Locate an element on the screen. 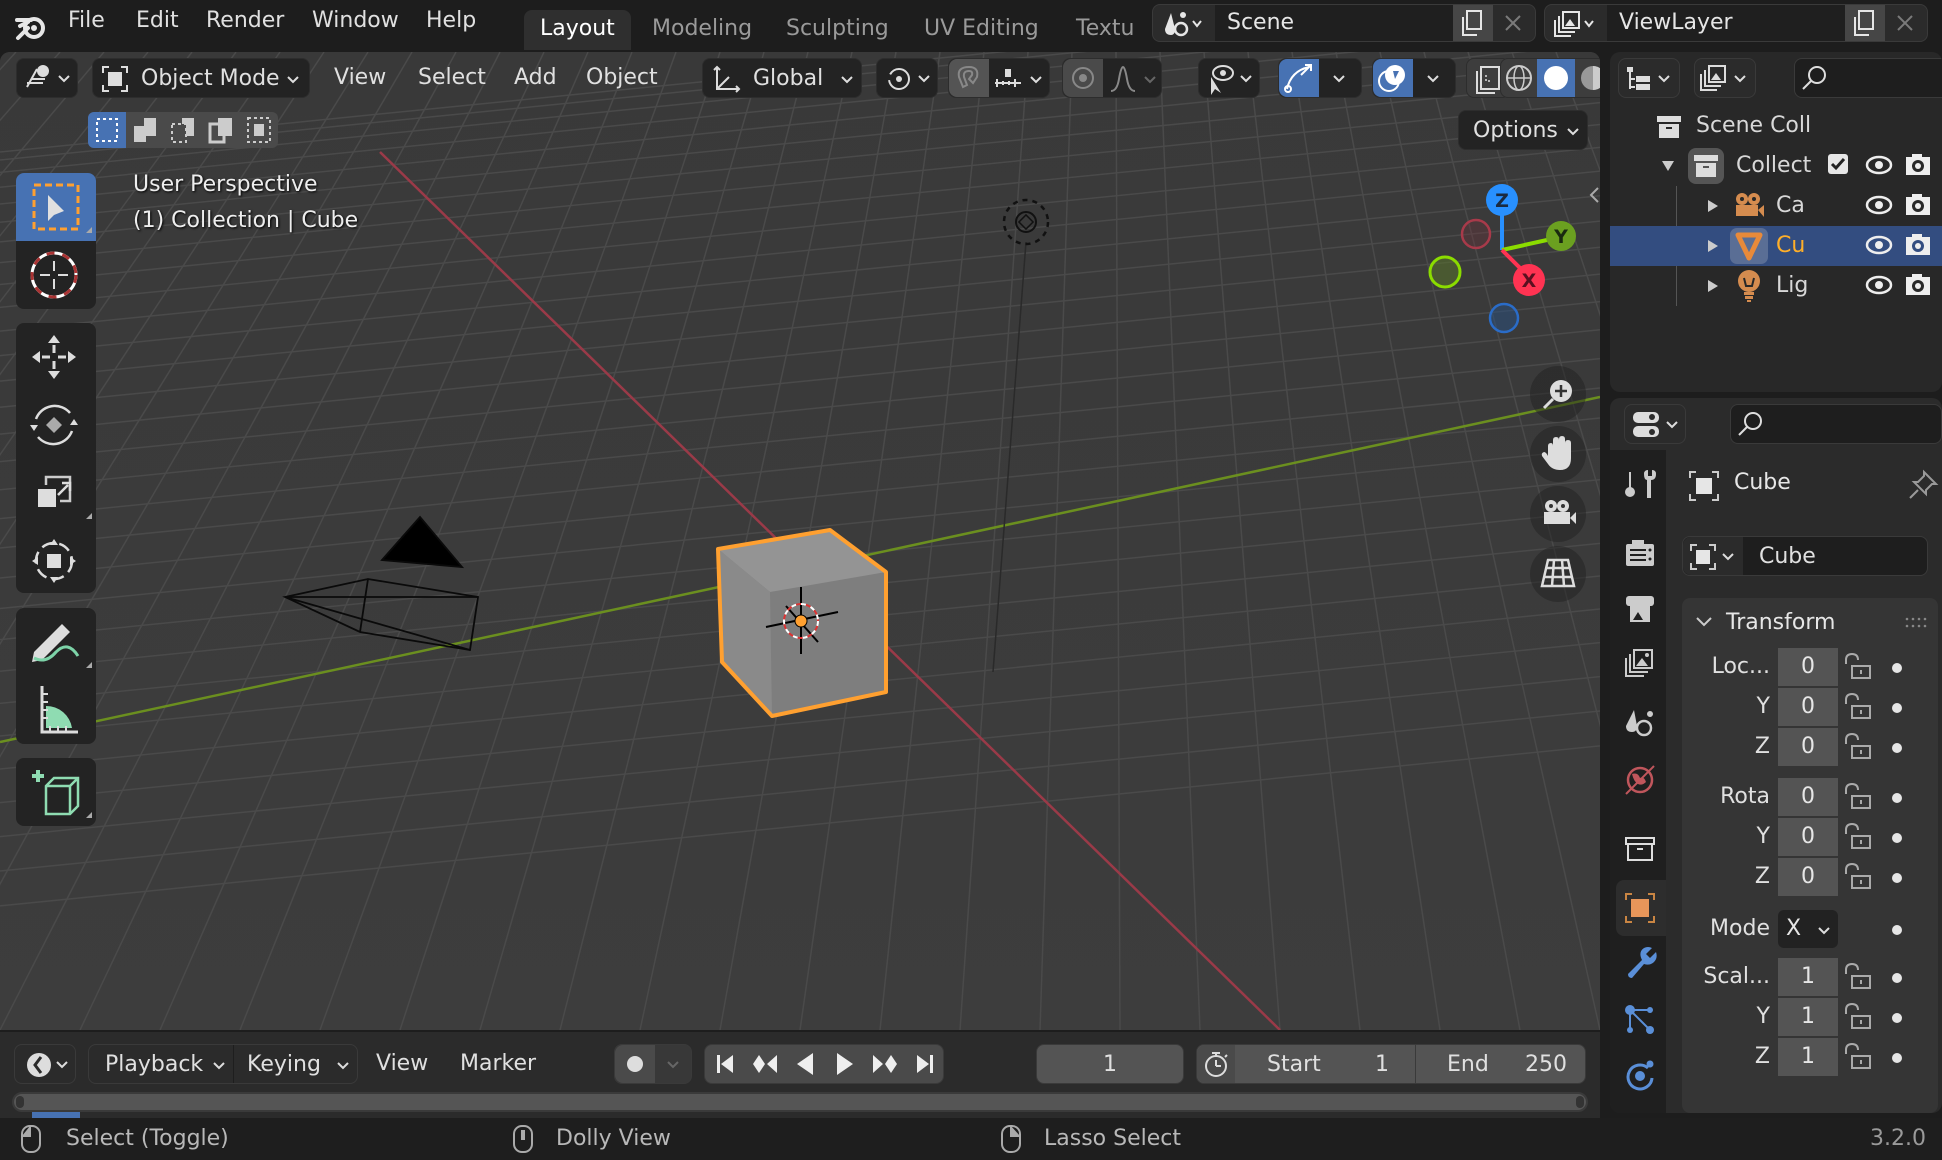 The width and height of the screenshot is (1942, 1160). snap-toggle is located at coordinates (969, 78).